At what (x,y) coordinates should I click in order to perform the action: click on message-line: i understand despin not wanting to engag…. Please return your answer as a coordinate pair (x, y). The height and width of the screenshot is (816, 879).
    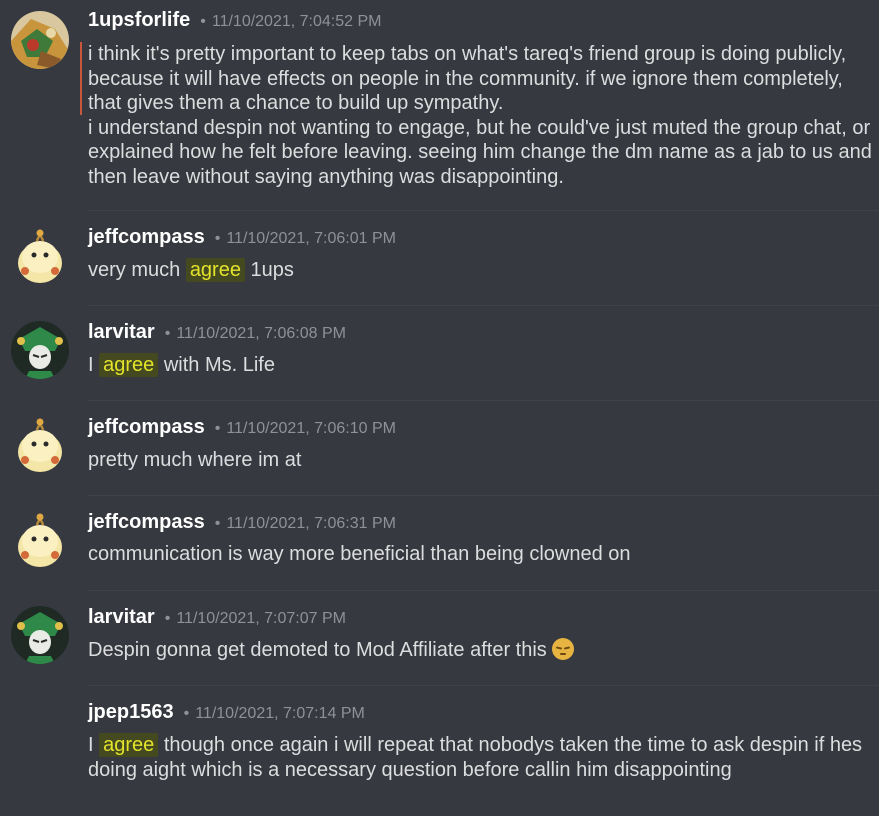
    Looking at the image, I should click on (480, 152).